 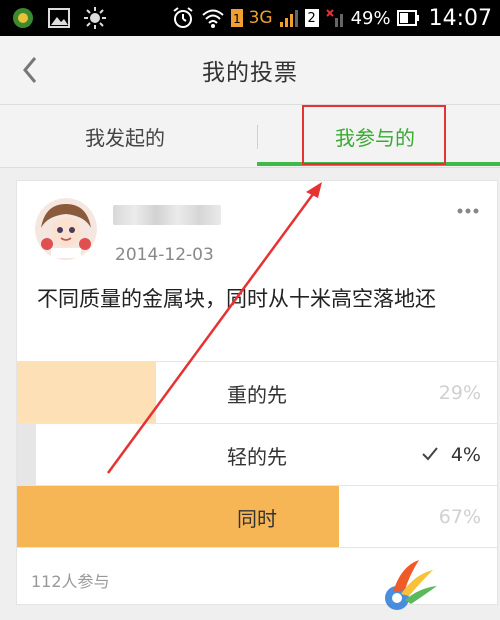 I want to click on sim1-icon: 1, so click(x=236, y=18).